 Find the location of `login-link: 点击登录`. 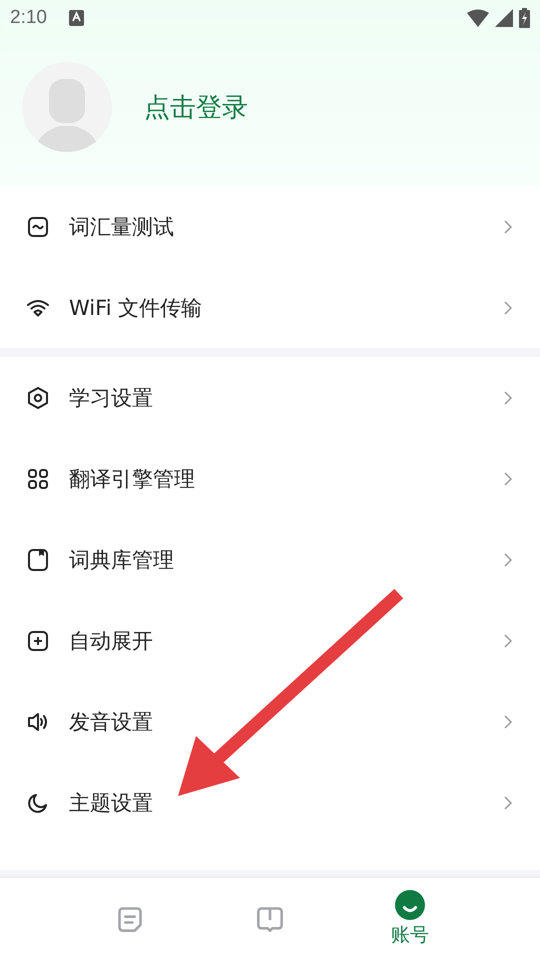

login-link: 点击登录 is located at coordinates (196, 107).